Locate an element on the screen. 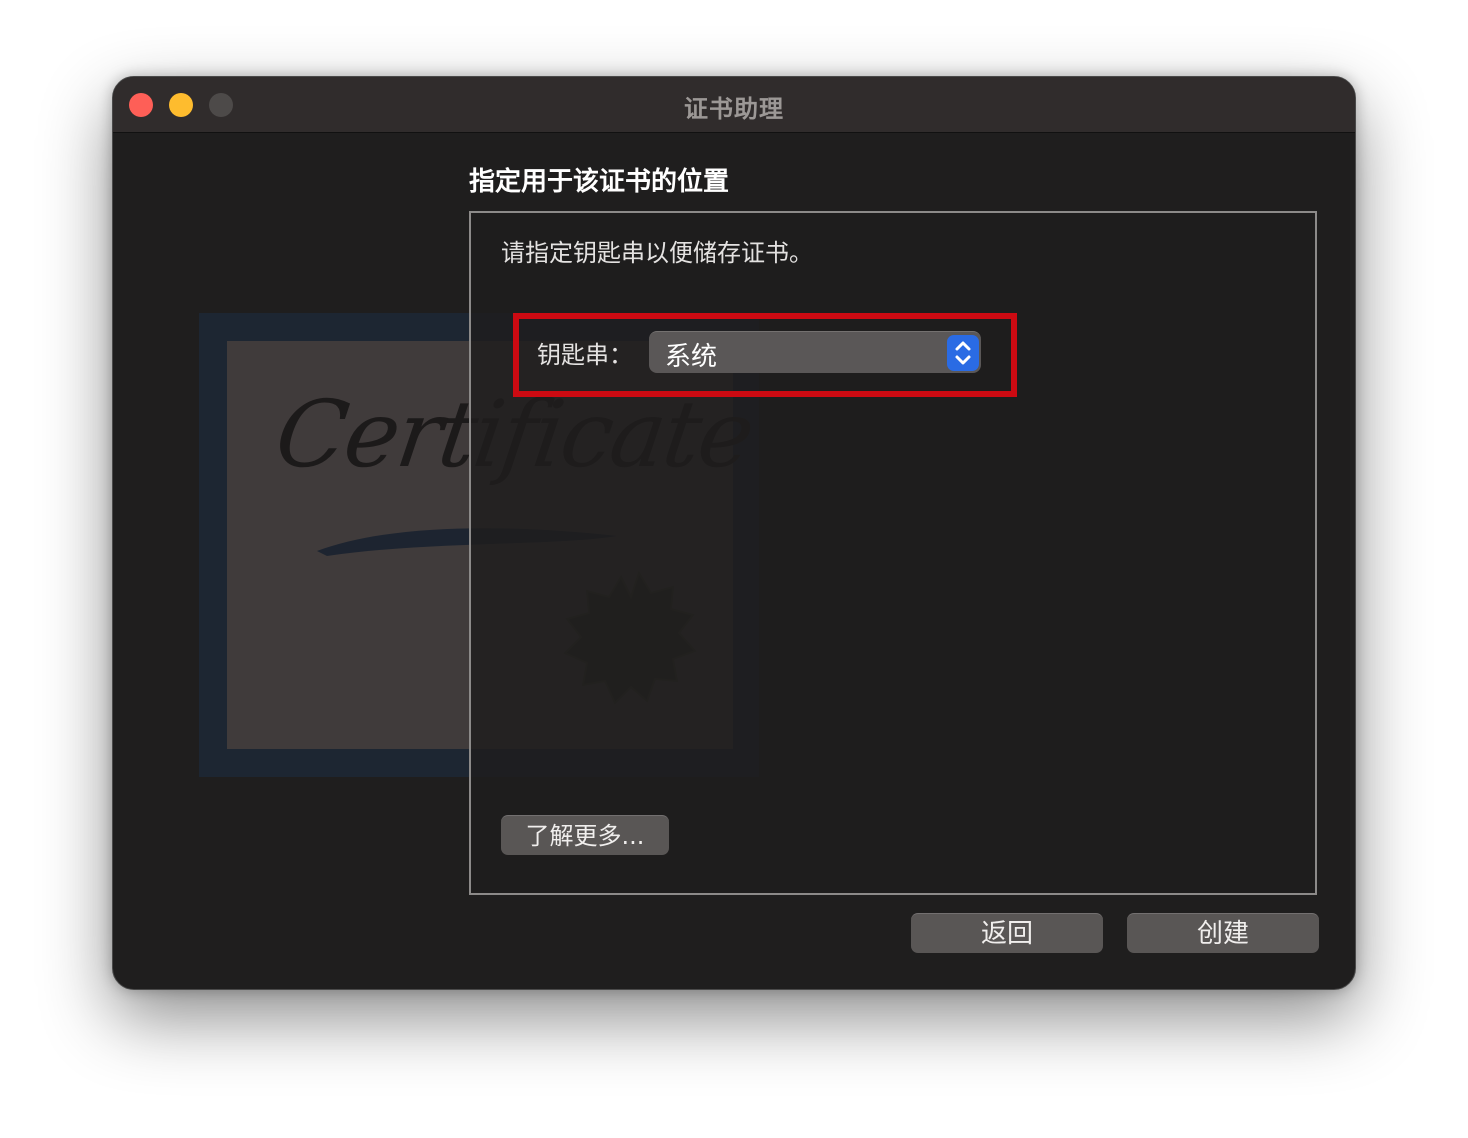 This screenshot has height=1138, width=1468. keychain-popup: 系统 is located at coordinates (815, 352).